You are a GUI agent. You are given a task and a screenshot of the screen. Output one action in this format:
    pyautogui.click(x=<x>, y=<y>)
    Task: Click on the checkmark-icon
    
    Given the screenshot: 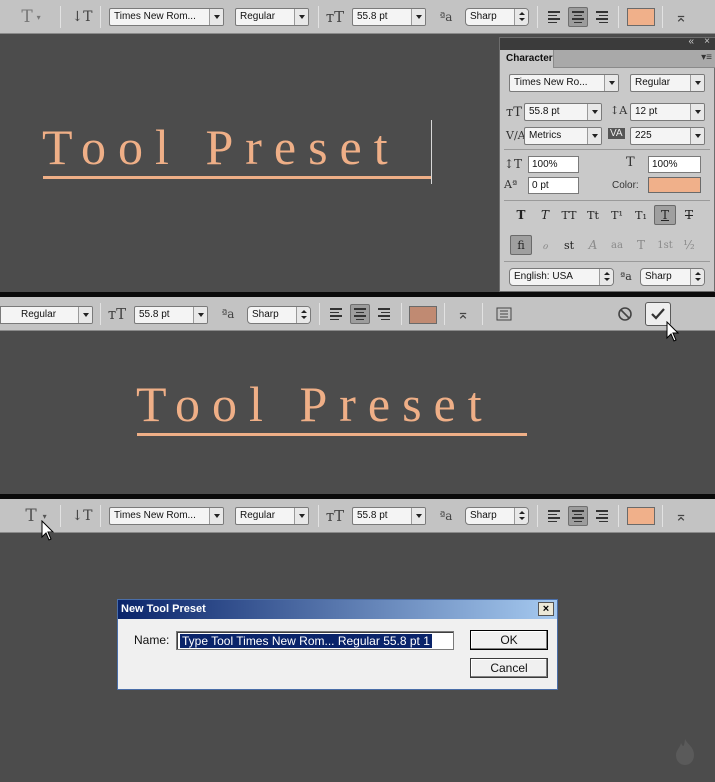 What is the action you would take?
    pyautogui.click(x=658, y=314)
    